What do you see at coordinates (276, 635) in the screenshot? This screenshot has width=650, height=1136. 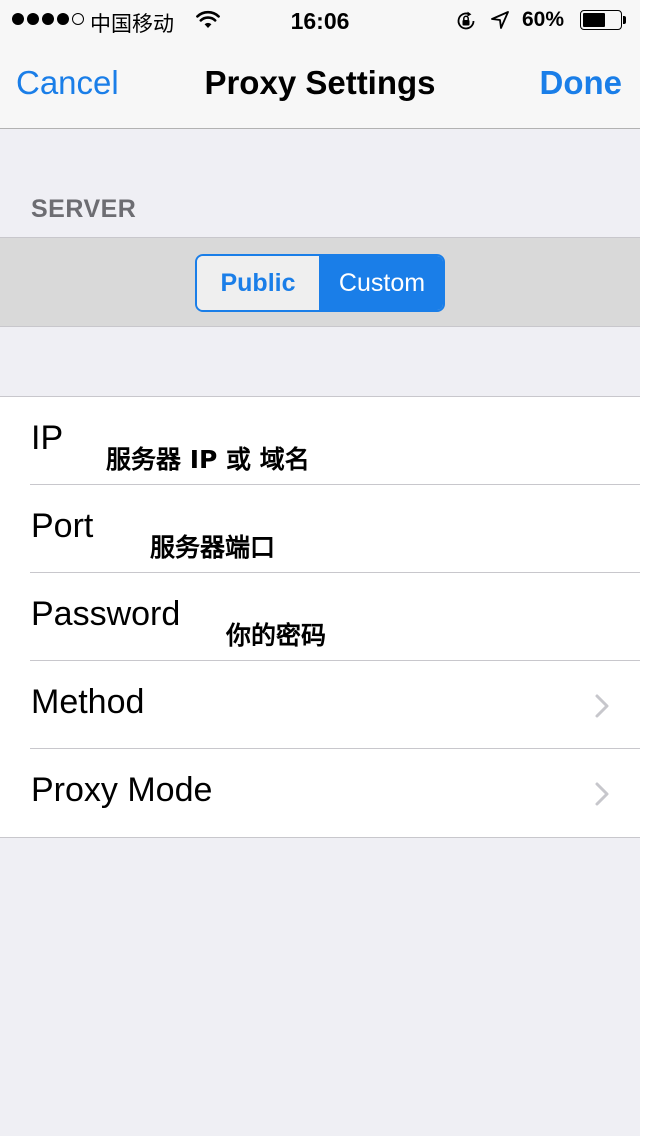 I see `row-hint: 你的密码` at bounding box center [276, 635].